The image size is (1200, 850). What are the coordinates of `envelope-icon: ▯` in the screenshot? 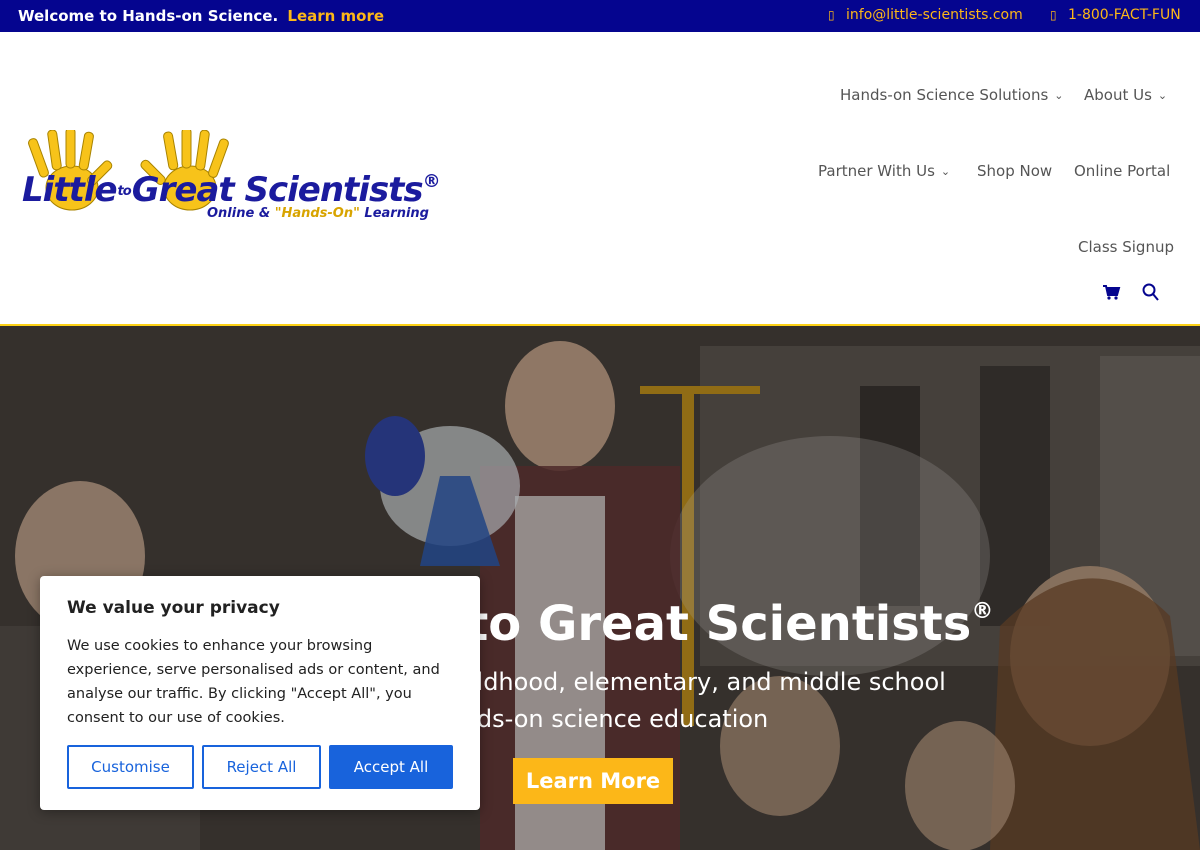 It's located at (831, 15).